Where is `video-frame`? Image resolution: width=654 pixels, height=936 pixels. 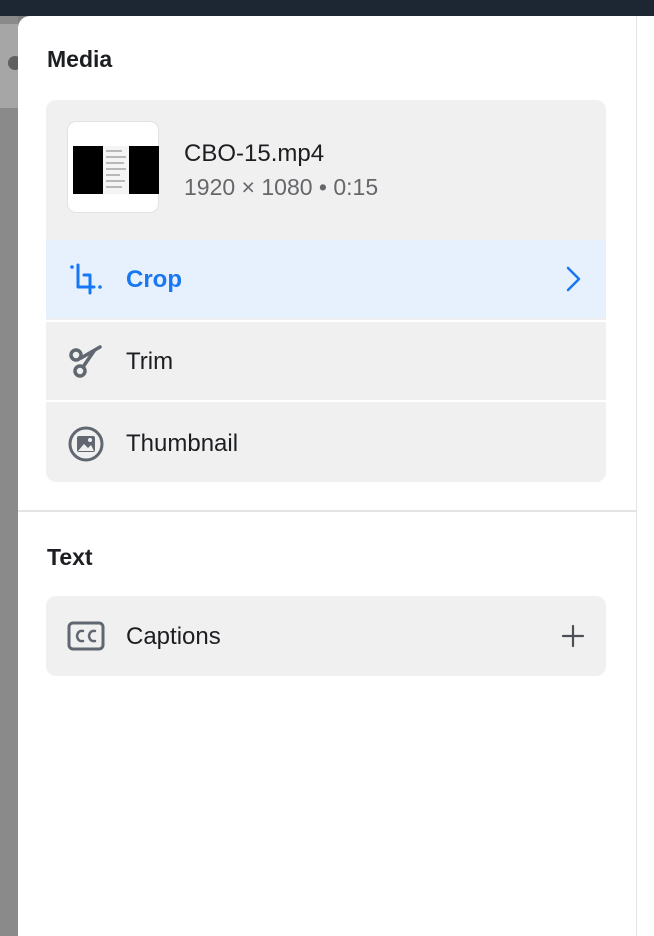 video-frame is located at coordinates (116, 170).